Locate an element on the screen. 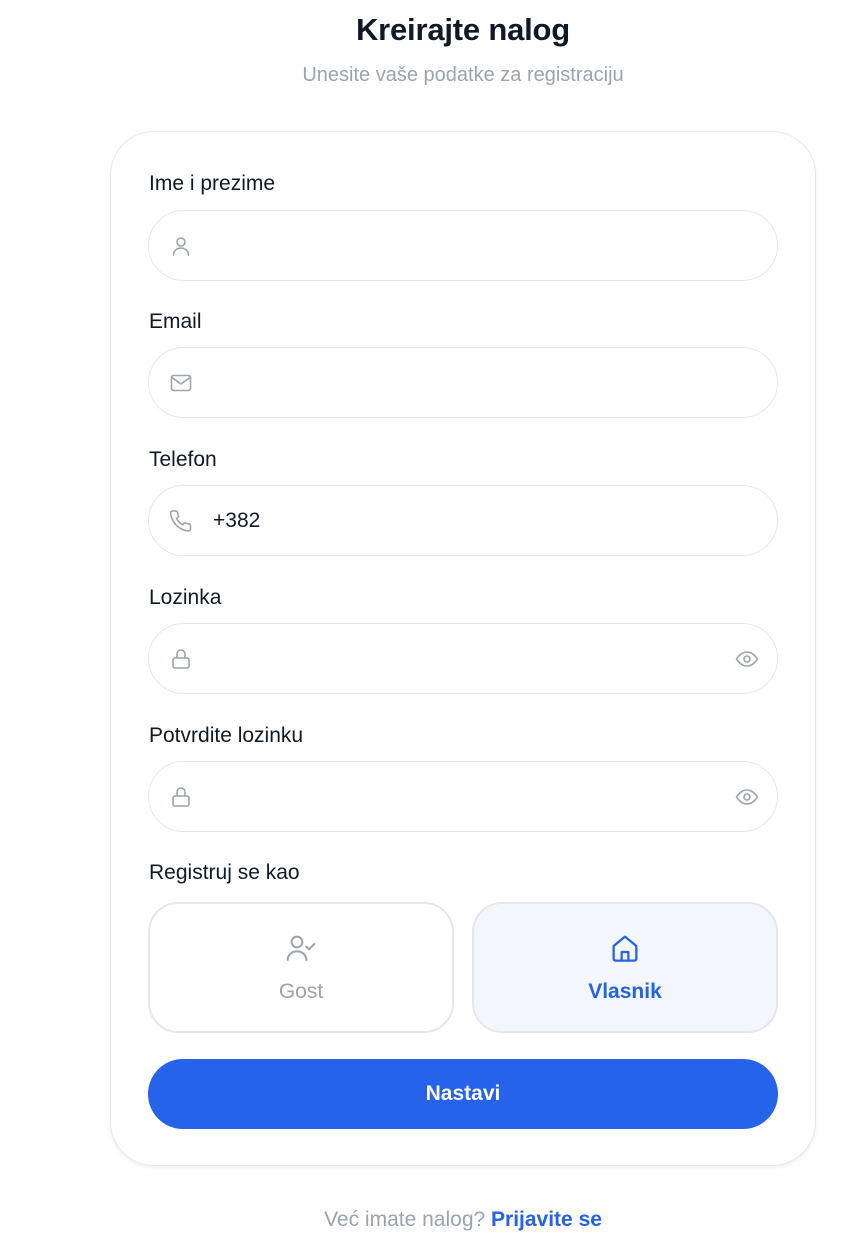 The image size is (867, 1260). role-label: Registruj se kao is located at coordinates (224, 872).